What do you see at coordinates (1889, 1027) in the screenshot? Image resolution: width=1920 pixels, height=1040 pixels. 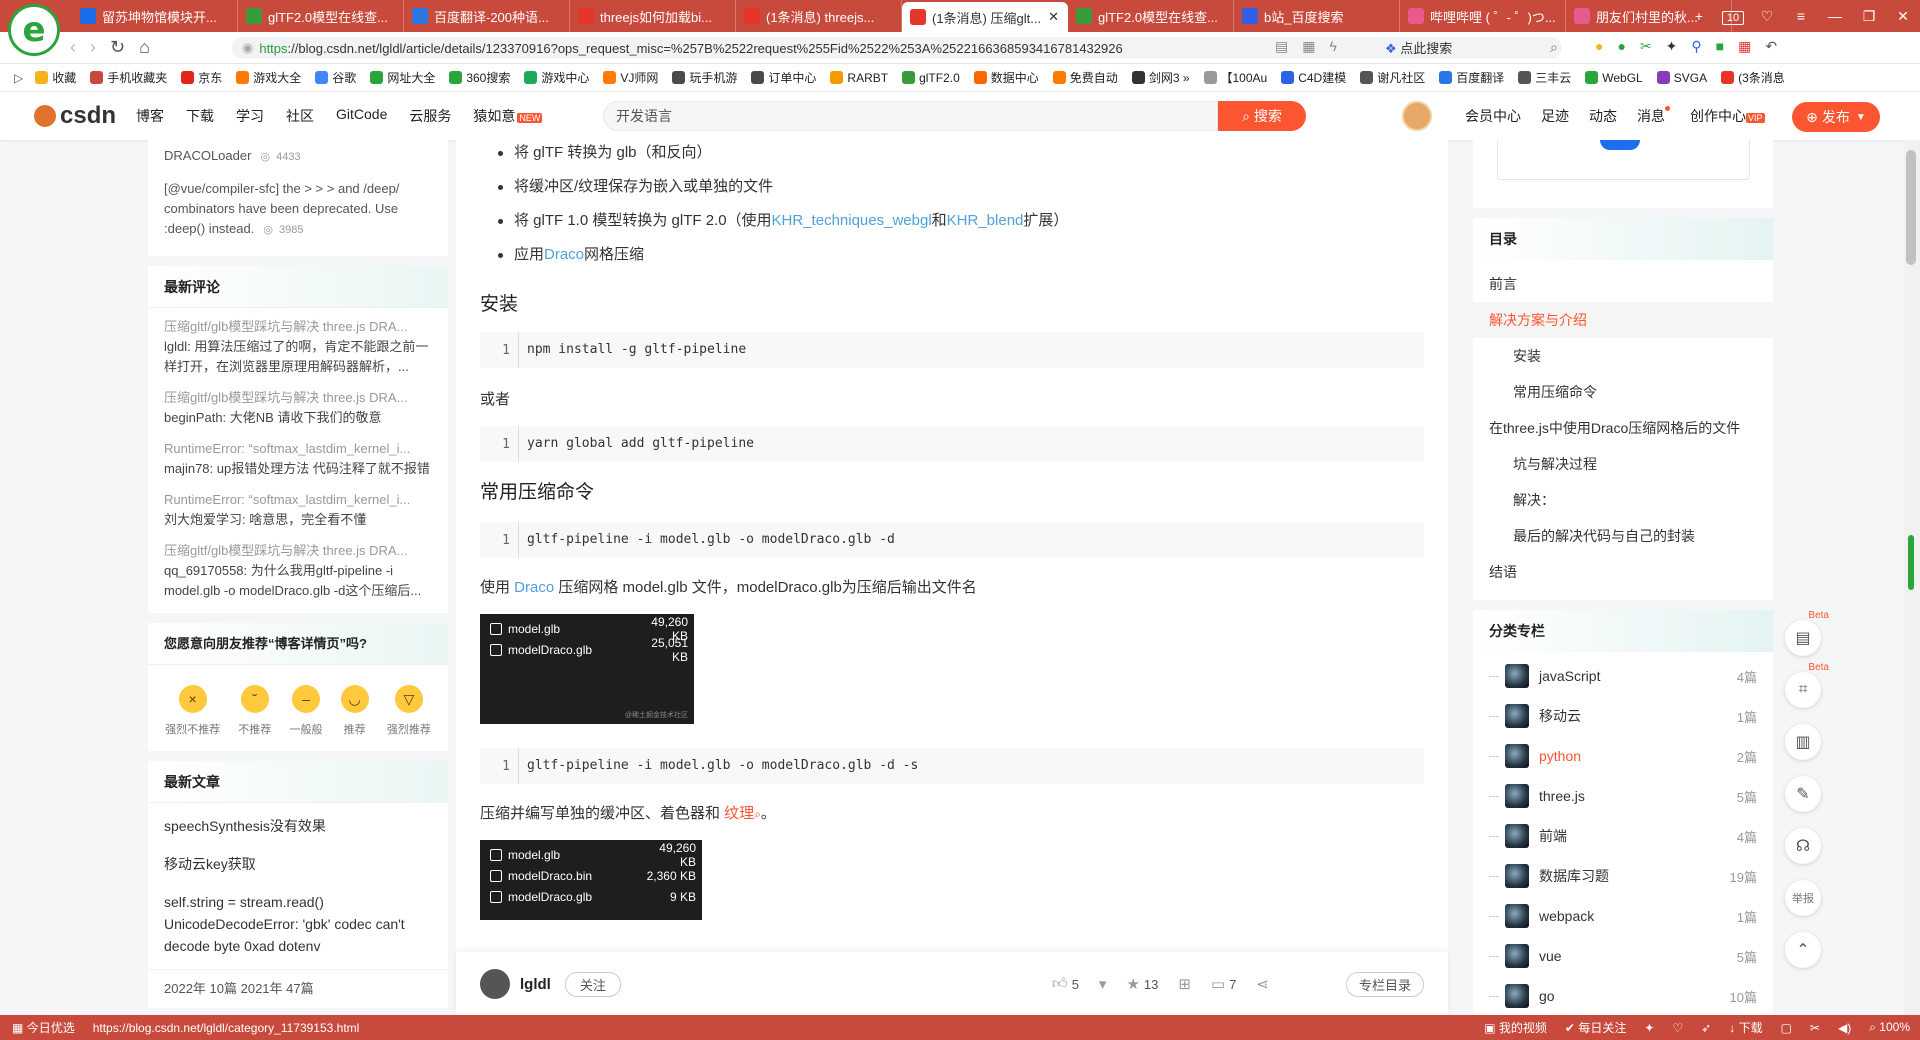 I see `zoom-button: ⌕ 100%` at bounding box center [1889, 1027].